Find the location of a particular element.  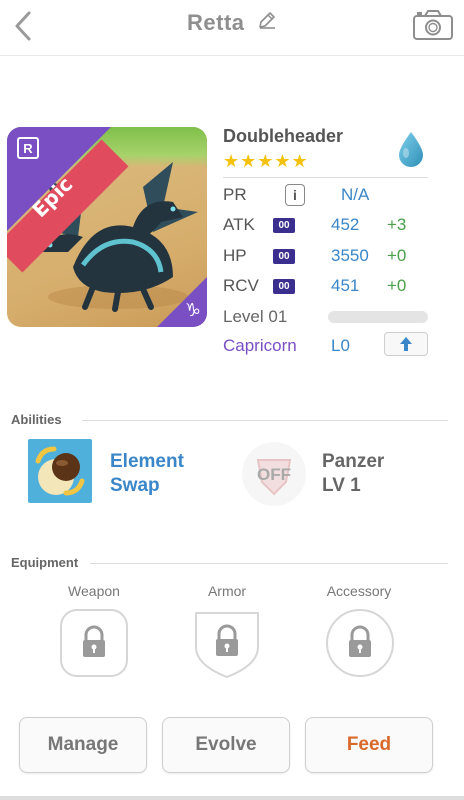

hp-value: 3550 is located at coordinates (350, 255).